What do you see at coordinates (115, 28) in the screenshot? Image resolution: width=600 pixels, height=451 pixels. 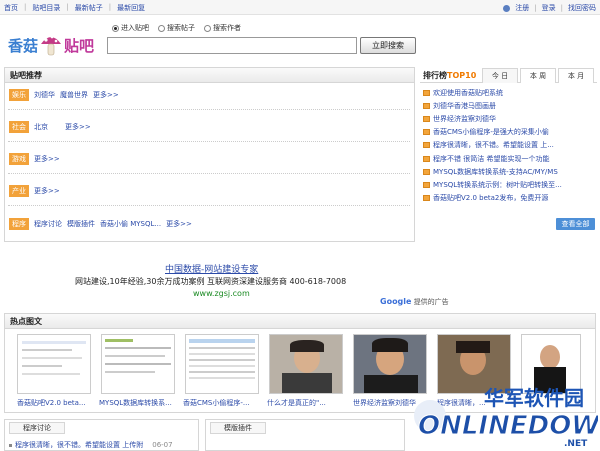 I see `radio-selected-icon` at bounding box center [115, 28].